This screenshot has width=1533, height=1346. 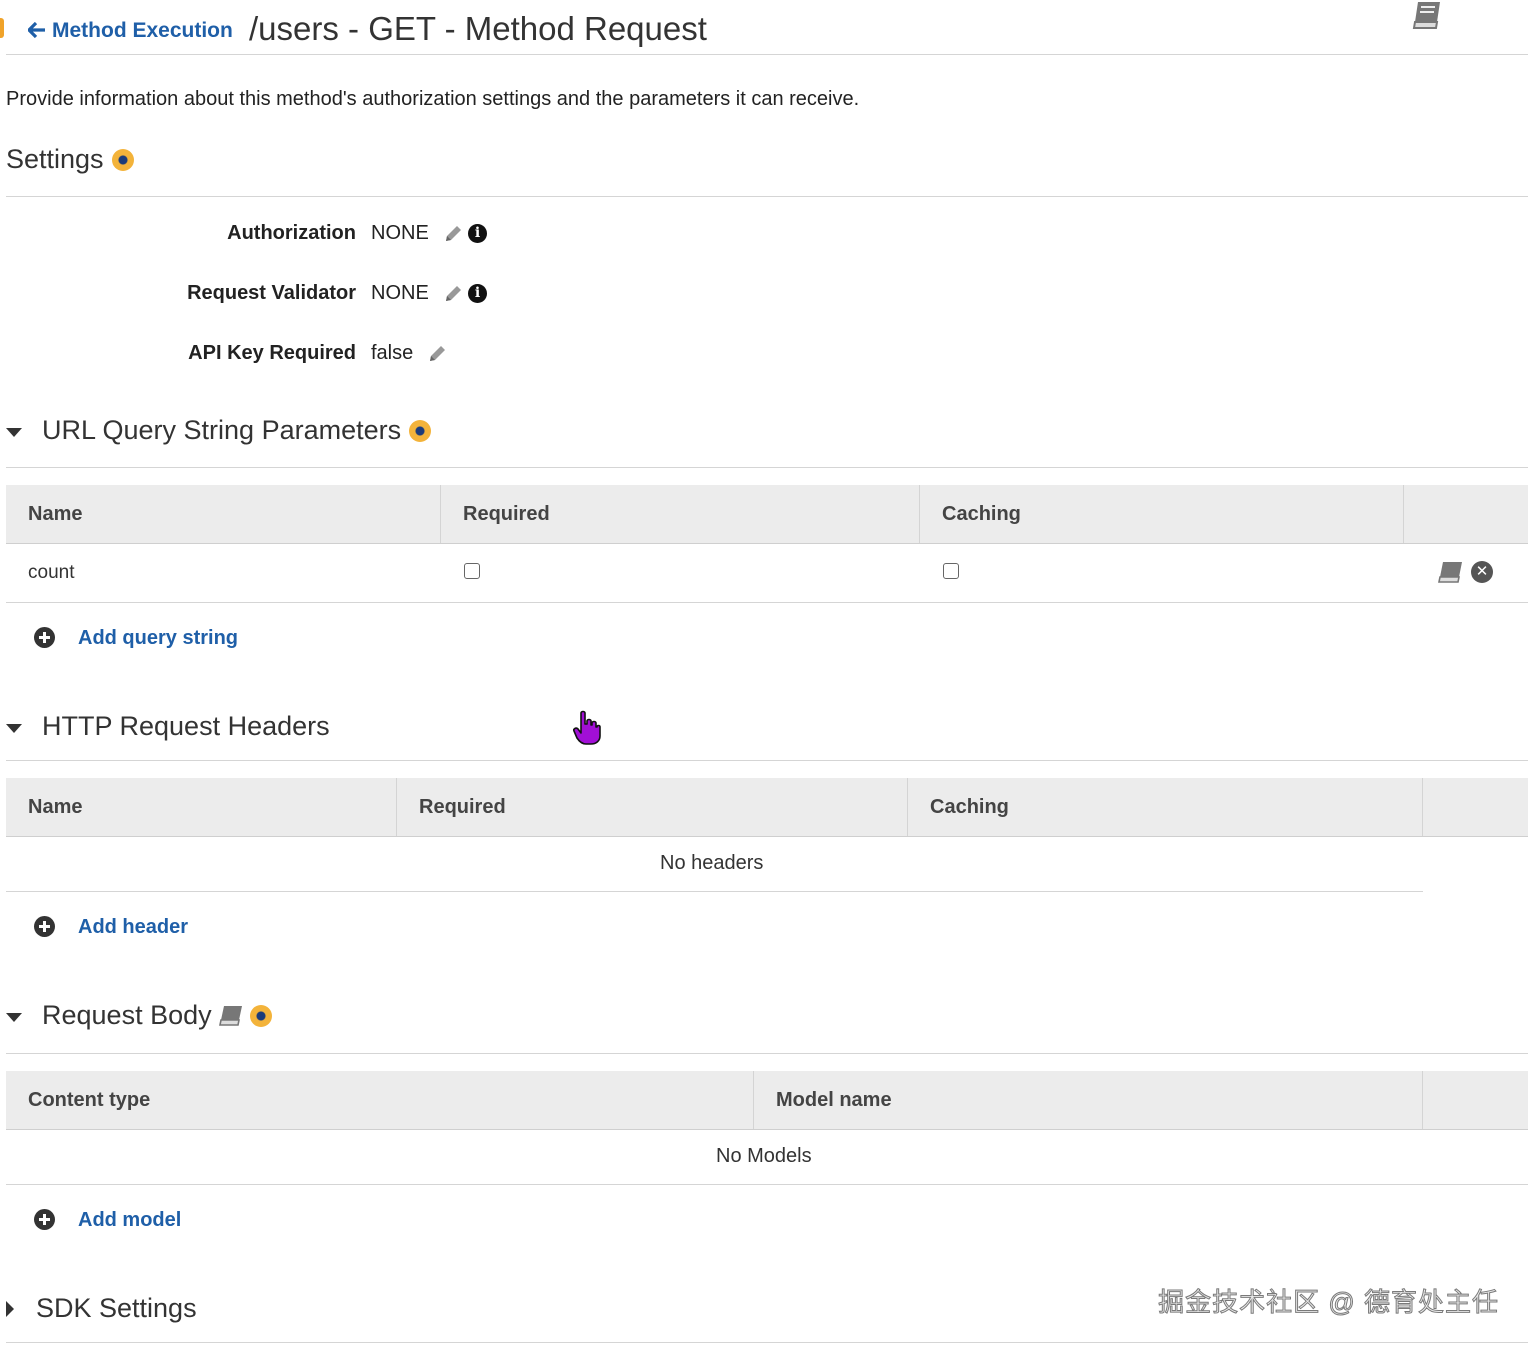 I want to click on request-body-heading: Request Body, so click(x=157, y=1015).